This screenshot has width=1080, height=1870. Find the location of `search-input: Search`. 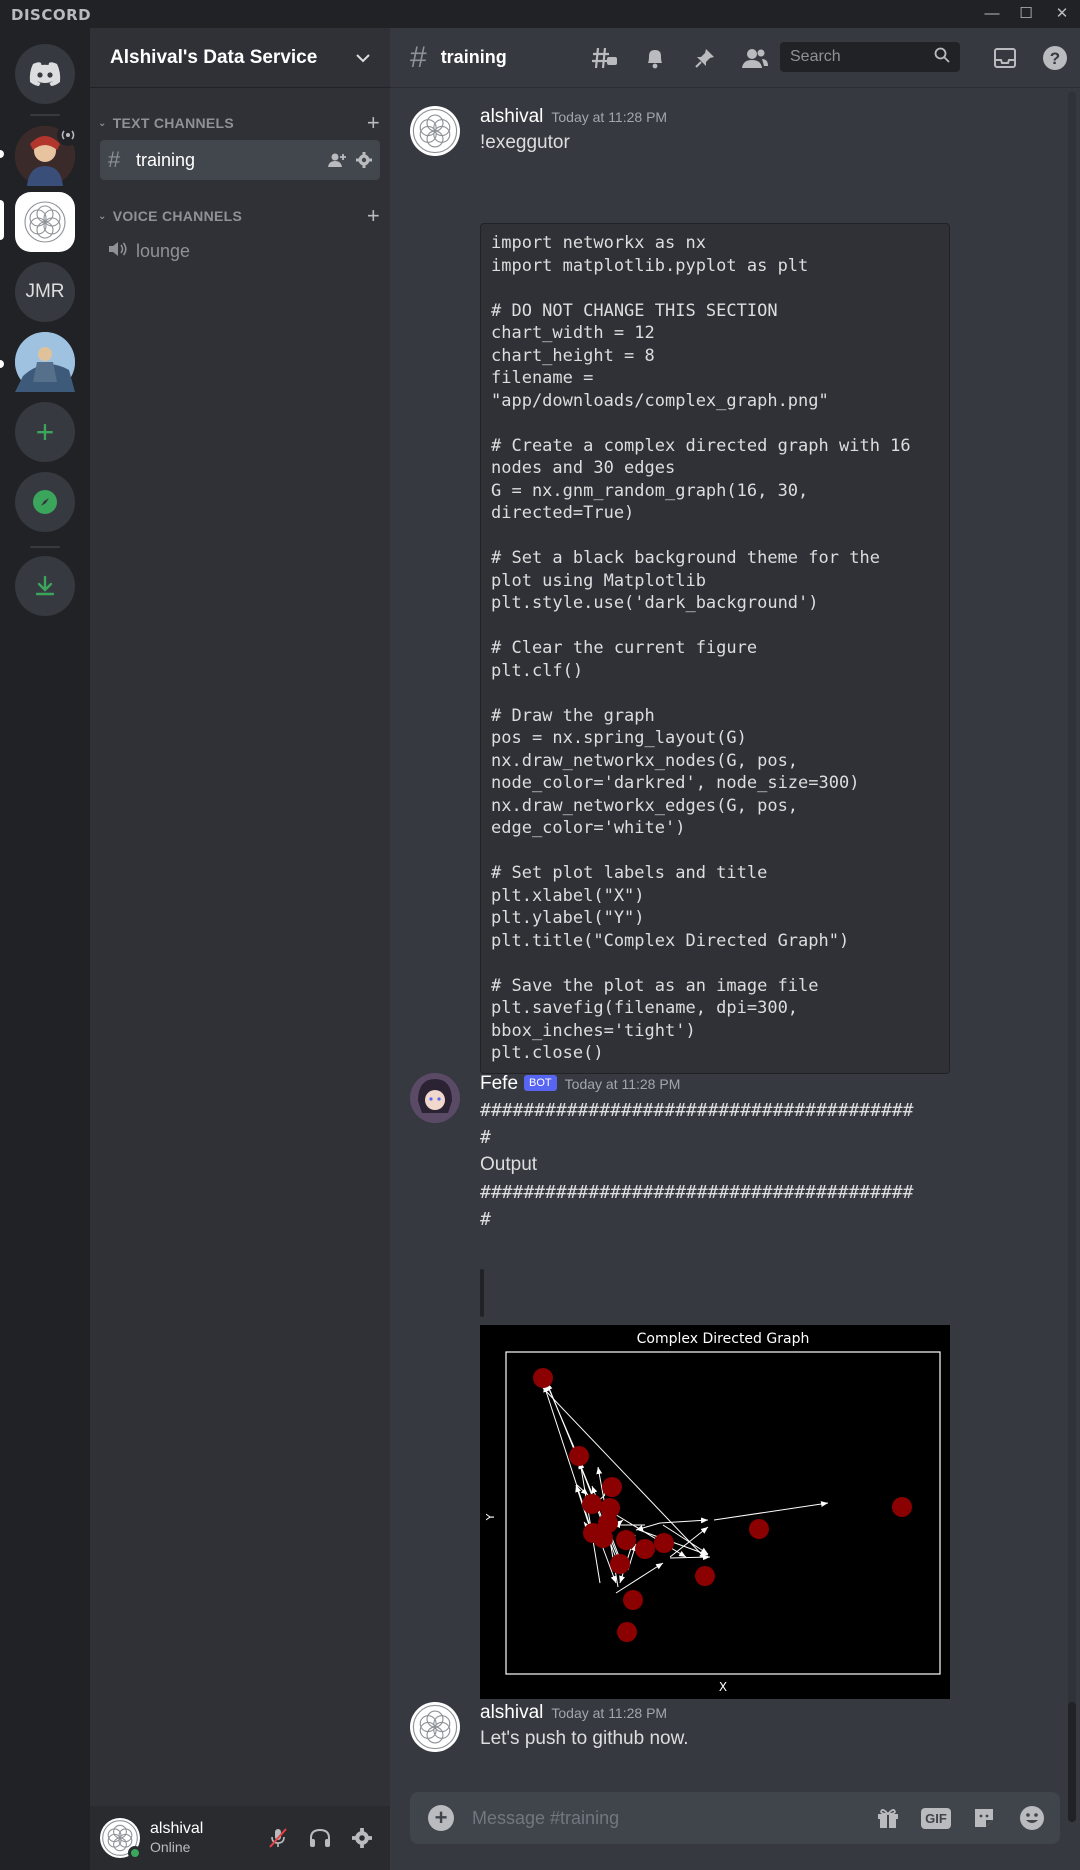

search-input: Search is located at coordinates (870, 57).